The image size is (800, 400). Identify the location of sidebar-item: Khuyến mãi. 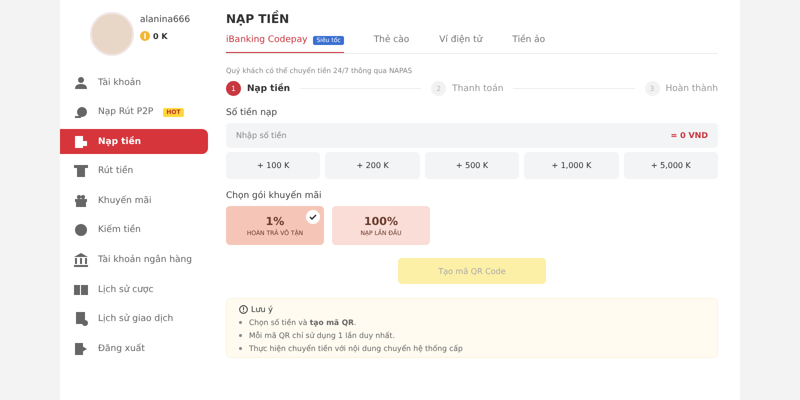
(134, 201).